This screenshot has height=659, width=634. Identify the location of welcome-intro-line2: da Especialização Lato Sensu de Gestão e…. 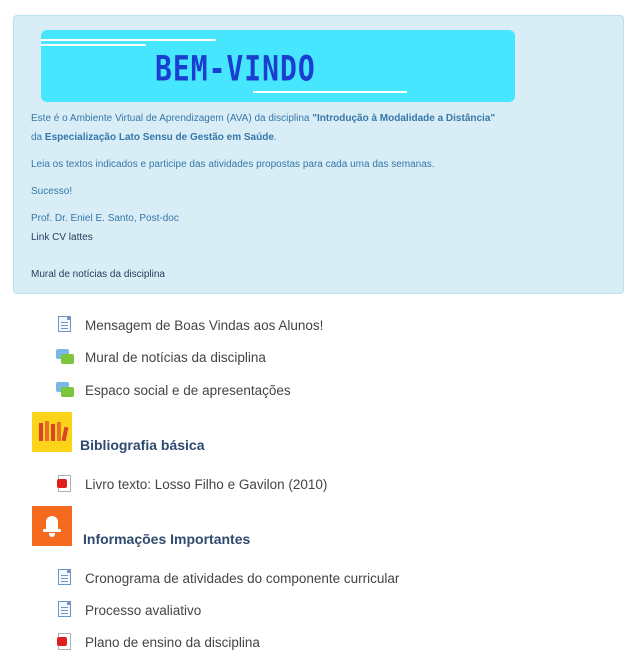
(154, 137).